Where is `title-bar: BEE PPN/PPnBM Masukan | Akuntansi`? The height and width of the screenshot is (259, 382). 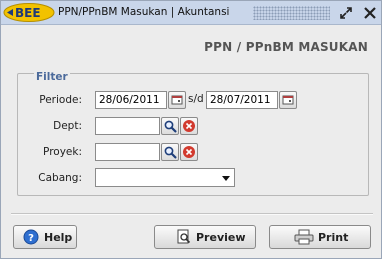 title-bar: BEE PPN/PPnBM Masukan | Akuntansi is located at coordinates (191, 13).